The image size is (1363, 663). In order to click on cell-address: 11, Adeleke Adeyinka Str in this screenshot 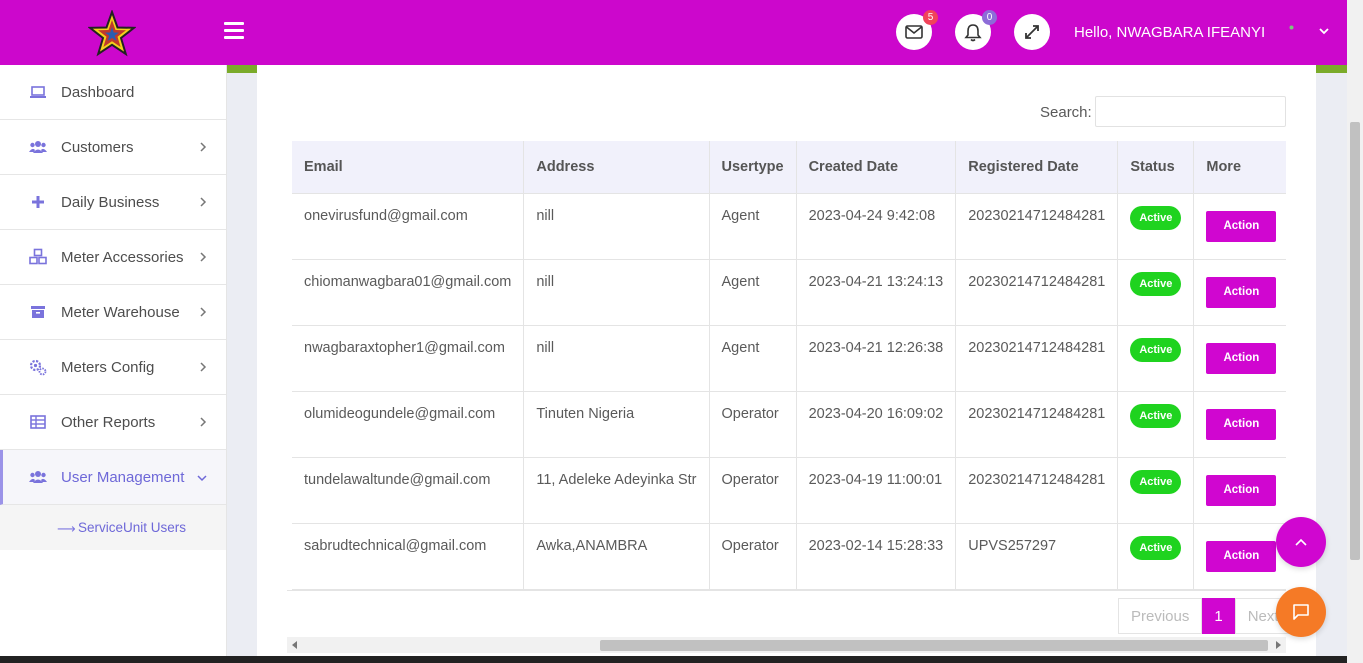, I will do `click(616, 490)`.